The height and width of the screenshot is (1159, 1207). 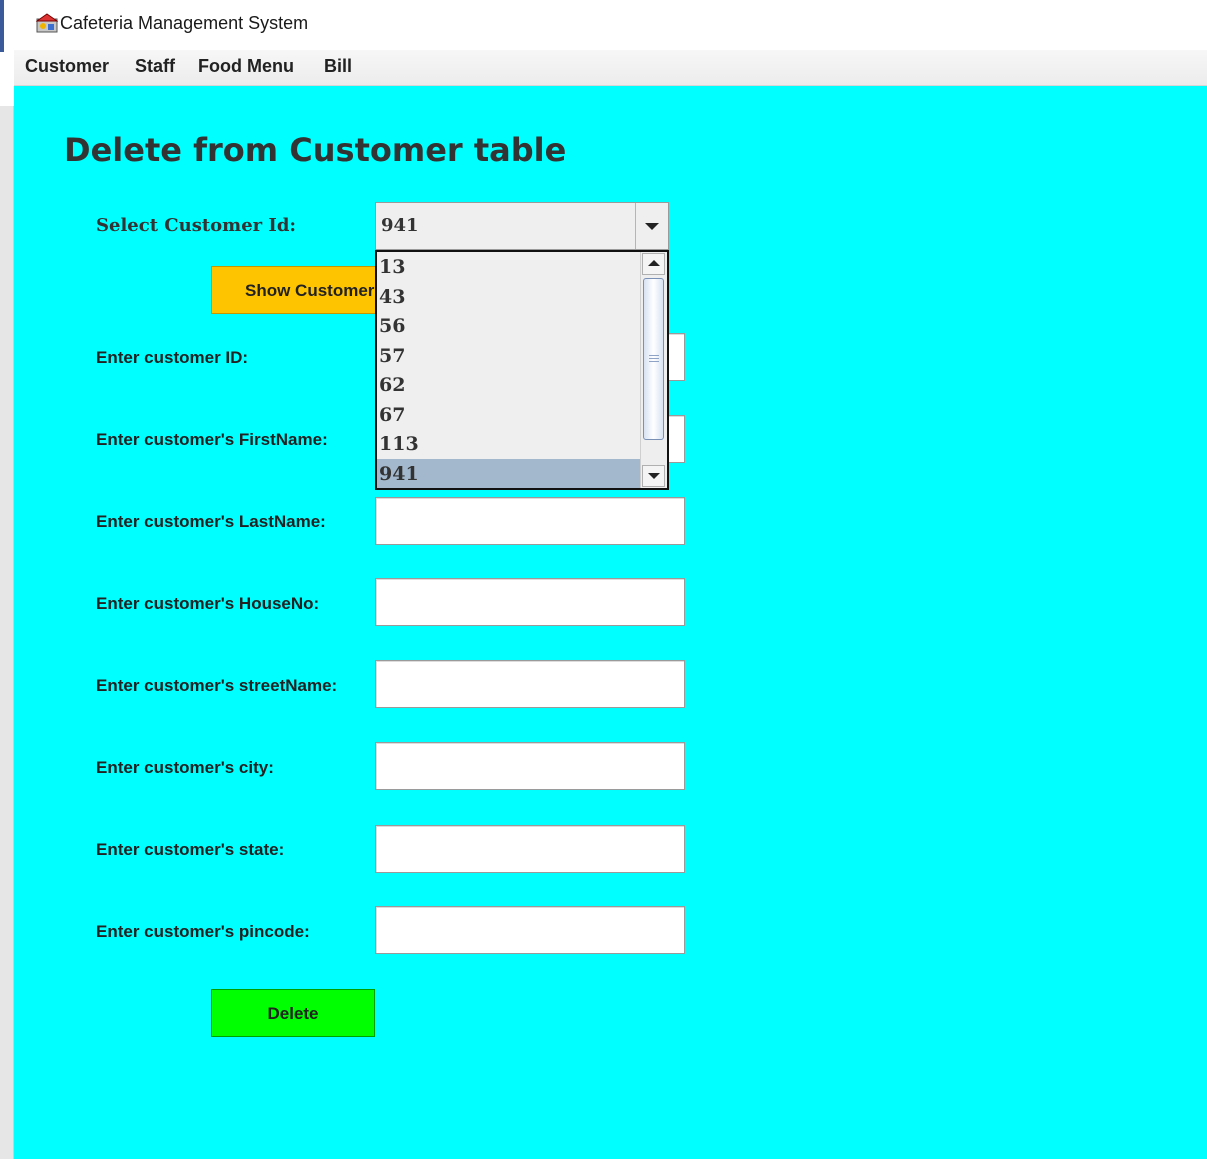 I want to click on dropdown-option-selected: 941, so click(x=509, y=473).